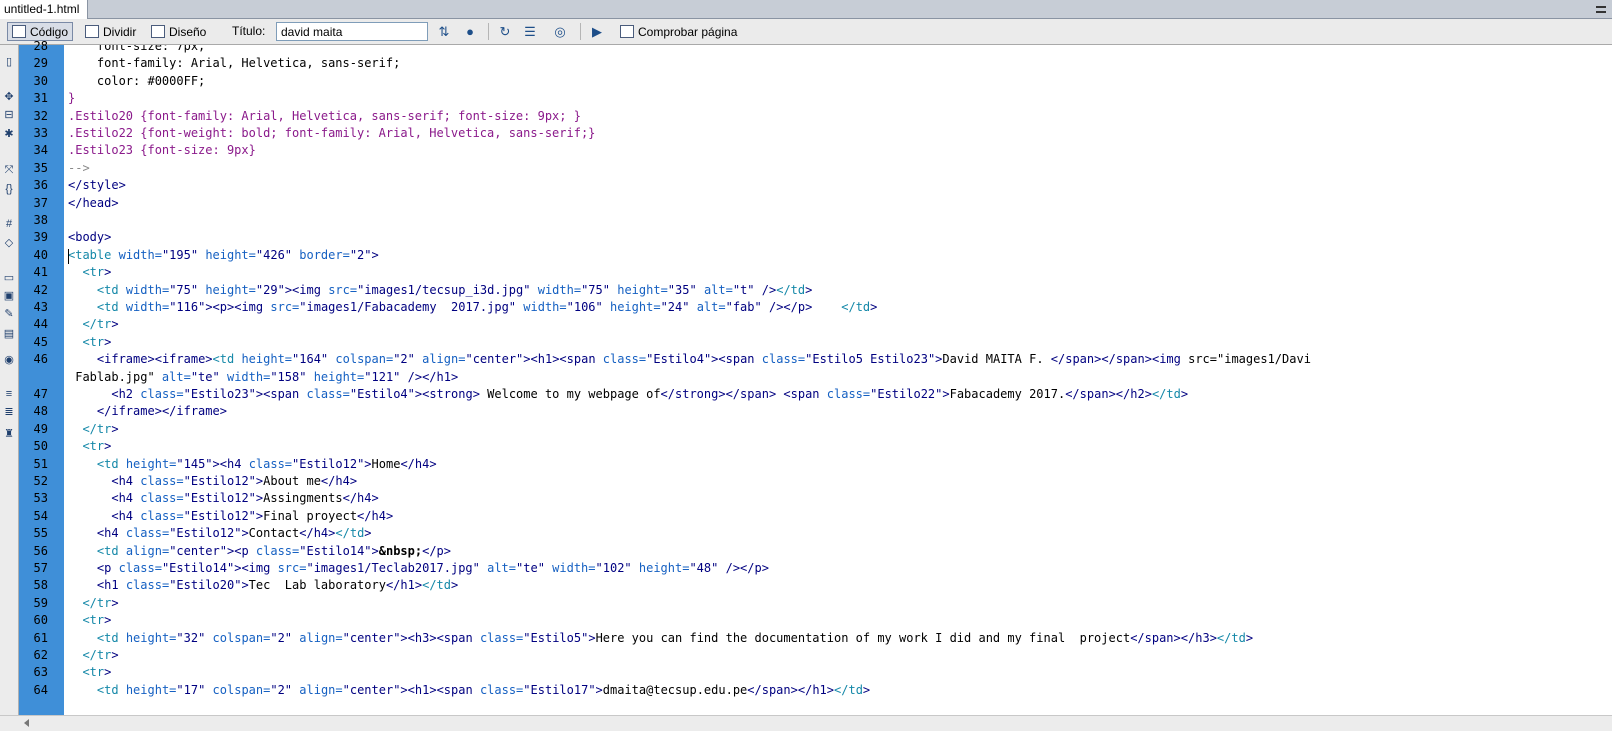 The image size is (1612, 731). I want to click on code-line: </iframe></iframe>, so click(147, 411).